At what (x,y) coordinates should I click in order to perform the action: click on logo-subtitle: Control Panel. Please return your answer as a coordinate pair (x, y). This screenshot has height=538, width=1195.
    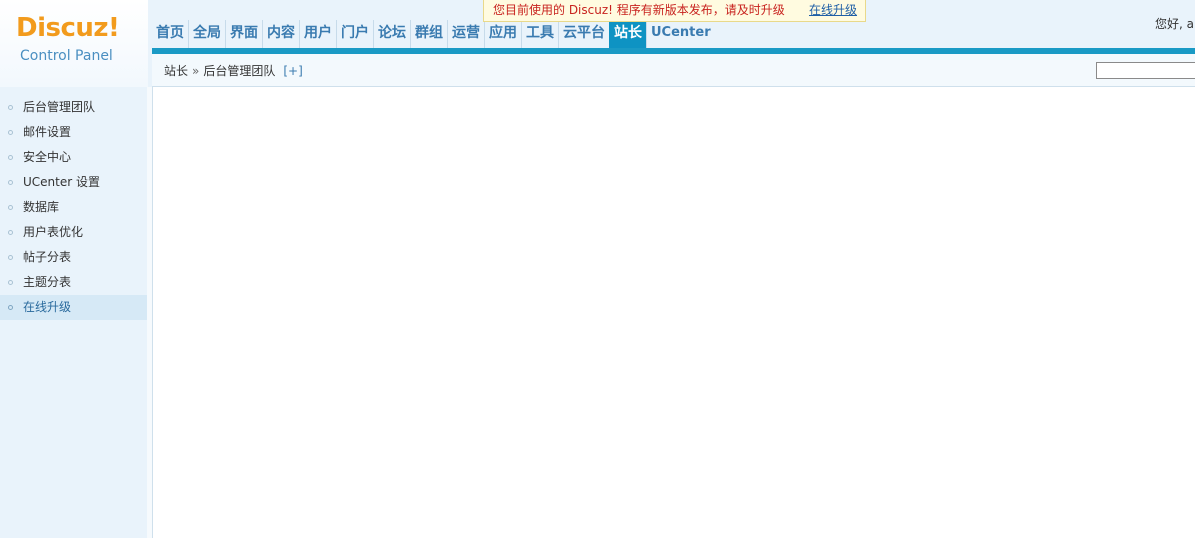
    Looking at the image, I should click on (66, 56).